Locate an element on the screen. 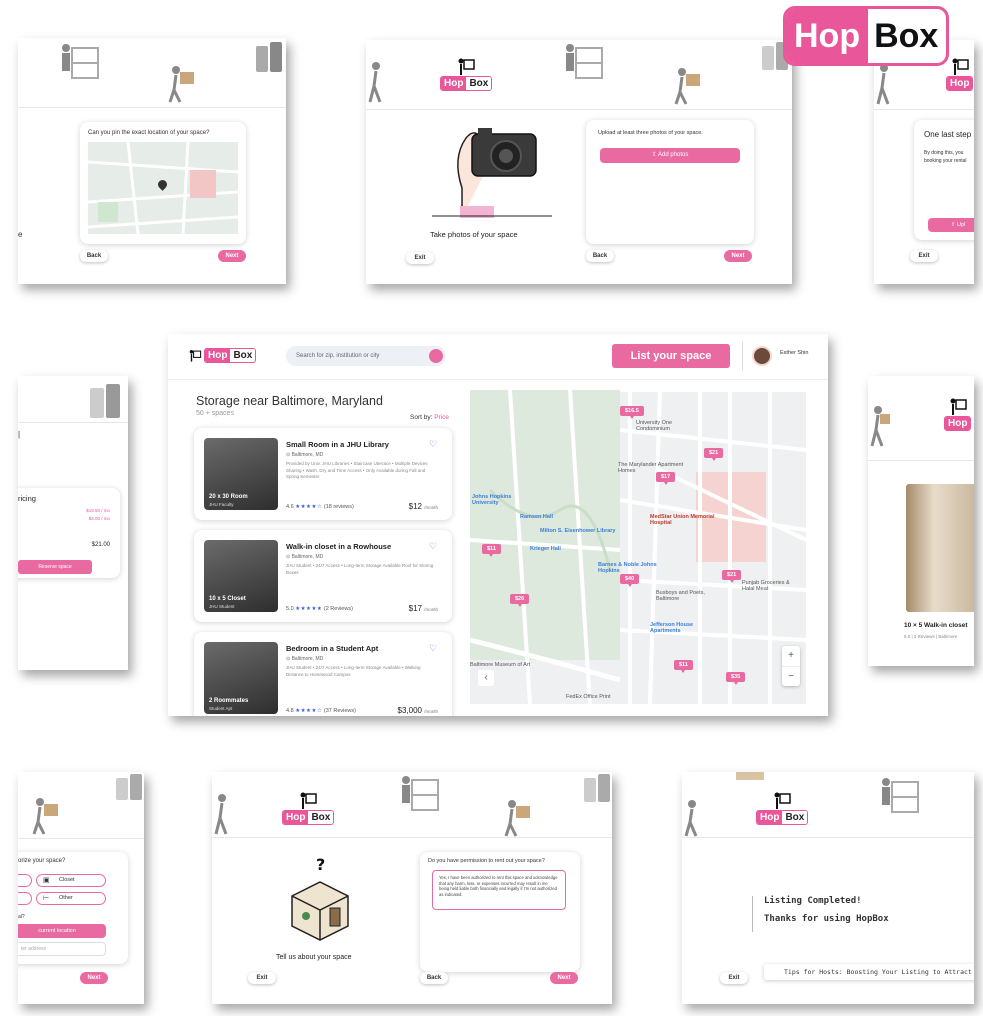  rating-stars: ★★★★☆ is located at coordinates (309, 711).